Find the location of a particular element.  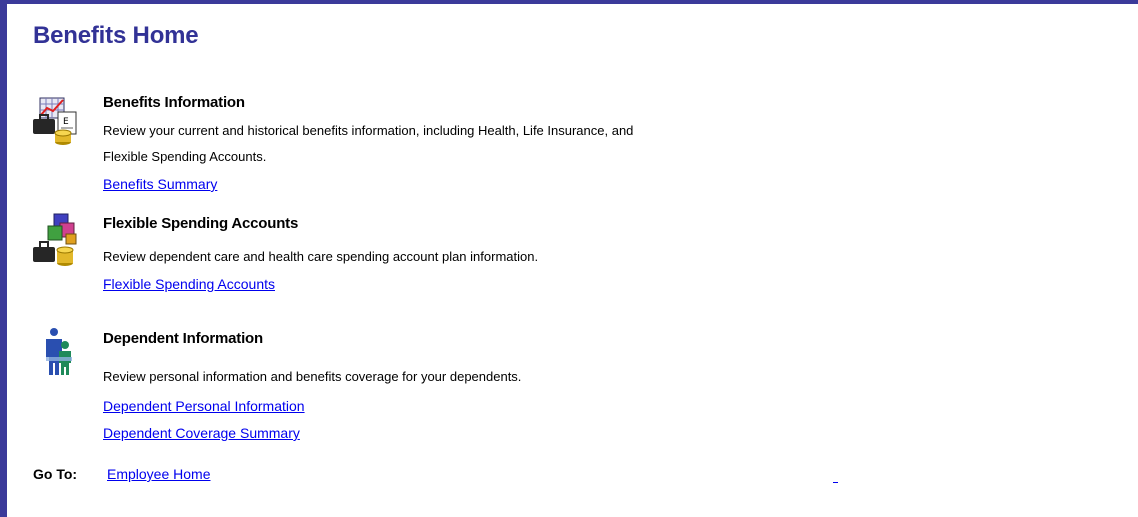

dependent-personal-information-link: Dependent Personal Information is located at coordinates (204, 406).